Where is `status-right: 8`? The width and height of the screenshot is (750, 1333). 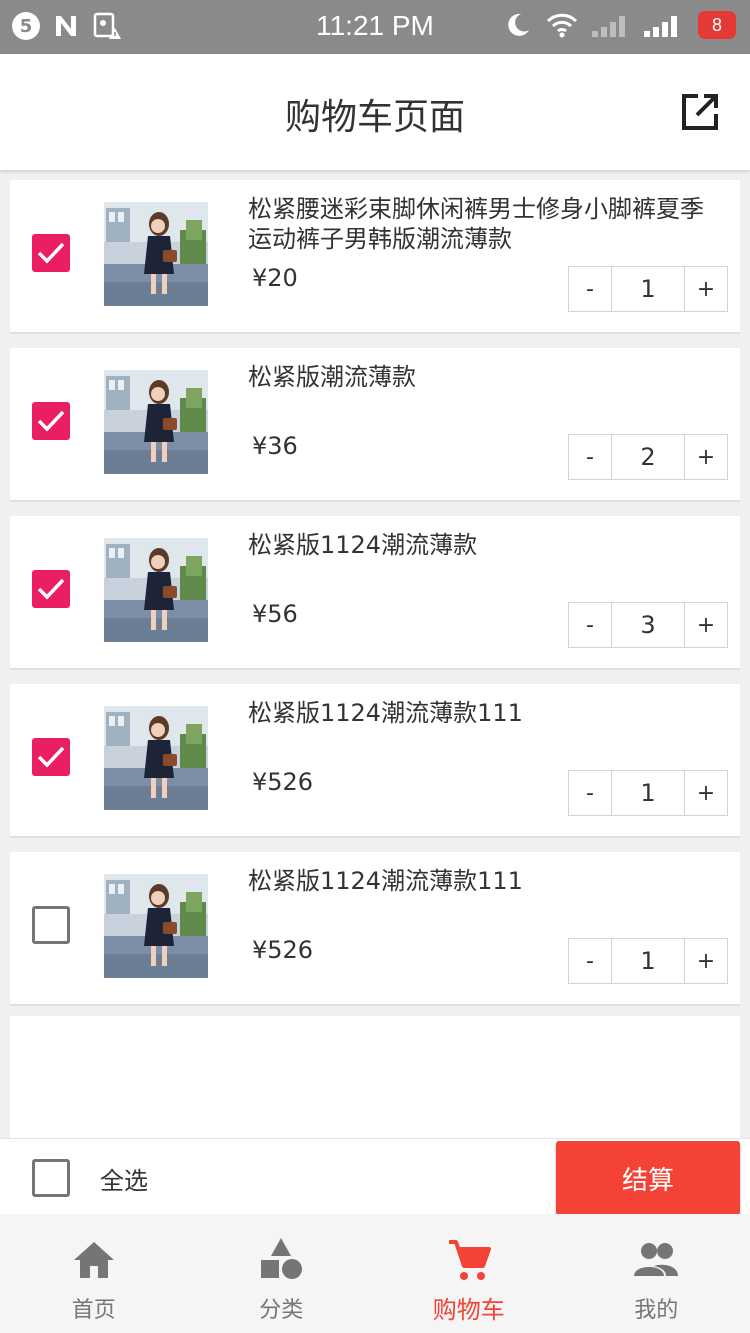 status-right: 8 is located at coordinates (620, 25).